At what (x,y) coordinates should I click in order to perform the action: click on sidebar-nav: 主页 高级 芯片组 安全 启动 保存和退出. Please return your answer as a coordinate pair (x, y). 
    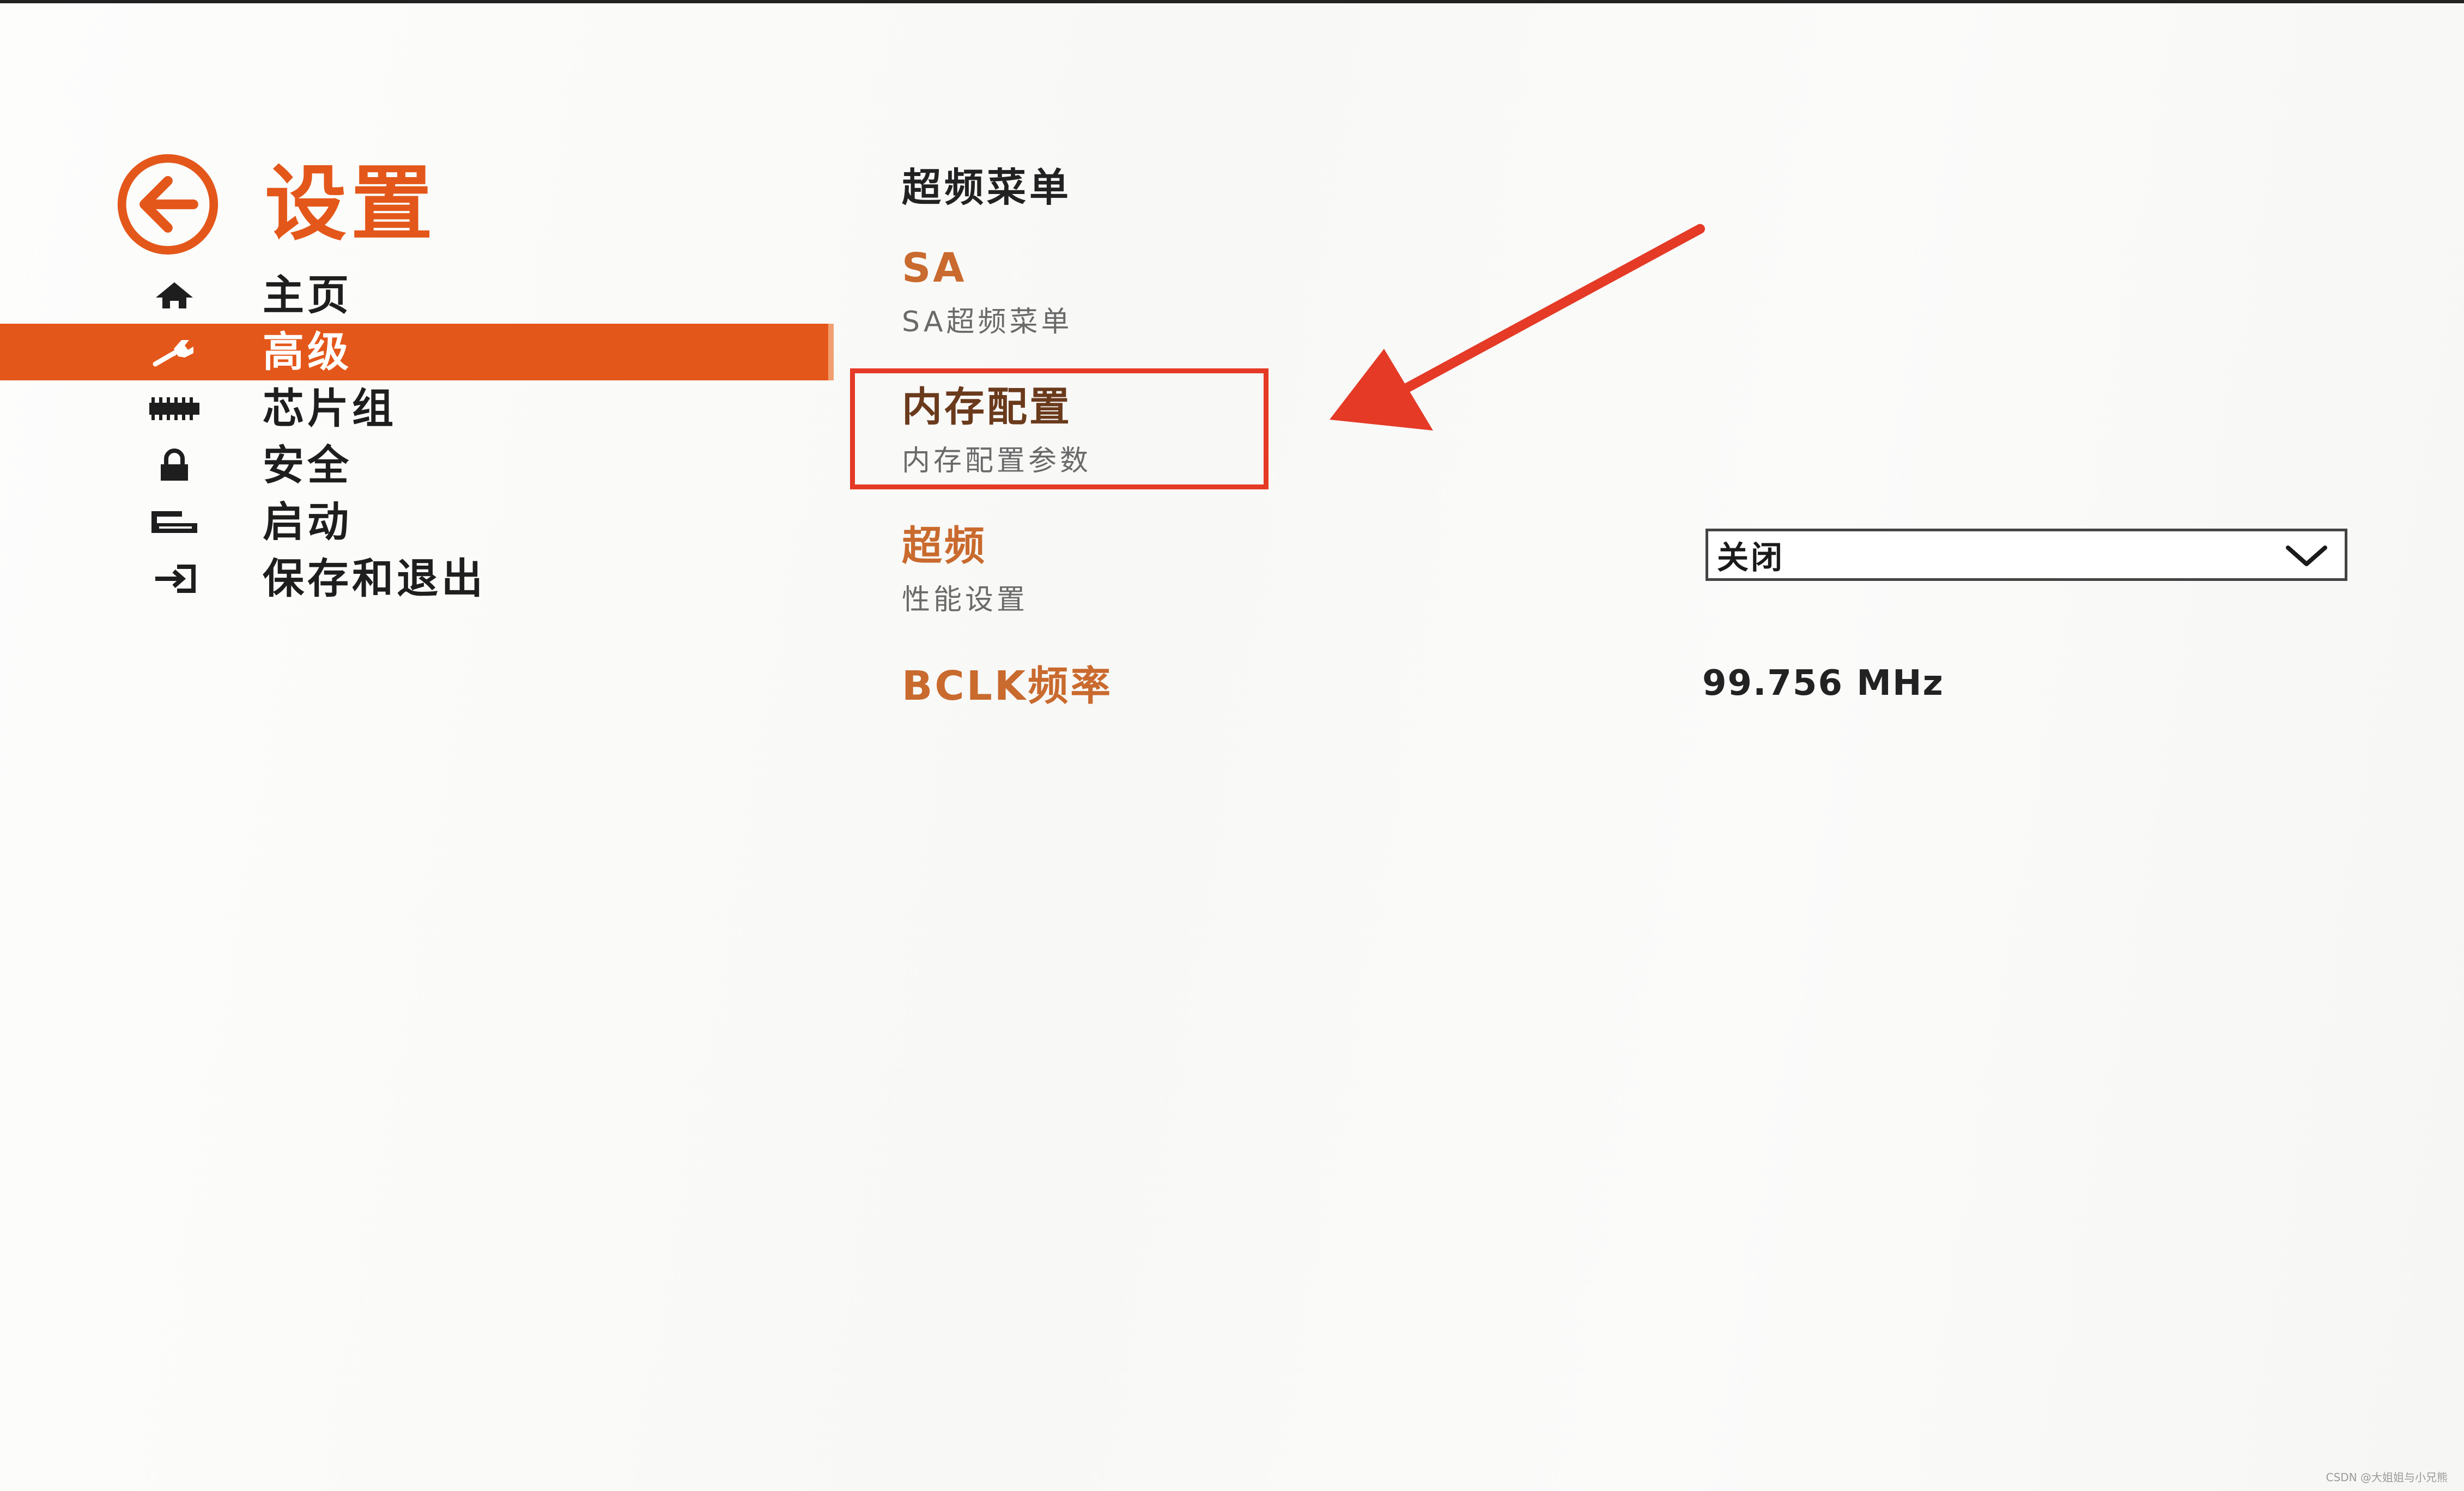
    Looking at the image, I should click on (417, 437).